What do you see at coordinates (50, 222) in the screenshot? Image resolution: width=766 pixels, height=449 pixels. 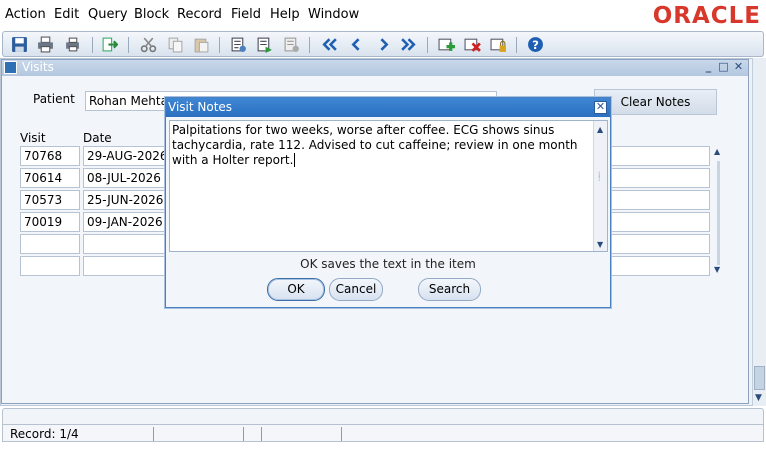 I see `visit-cell: 70019` at bounding box center [50, 222].